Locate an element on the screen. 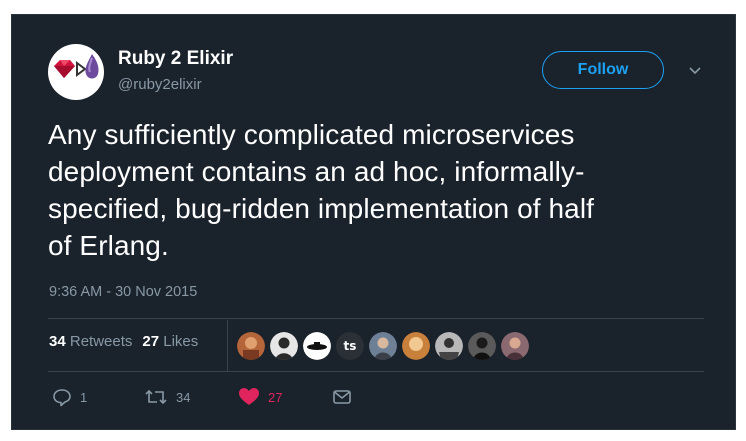 The height and width of the screenshot is (441, 746). direct-message-button is located at coordinates (342, 397).